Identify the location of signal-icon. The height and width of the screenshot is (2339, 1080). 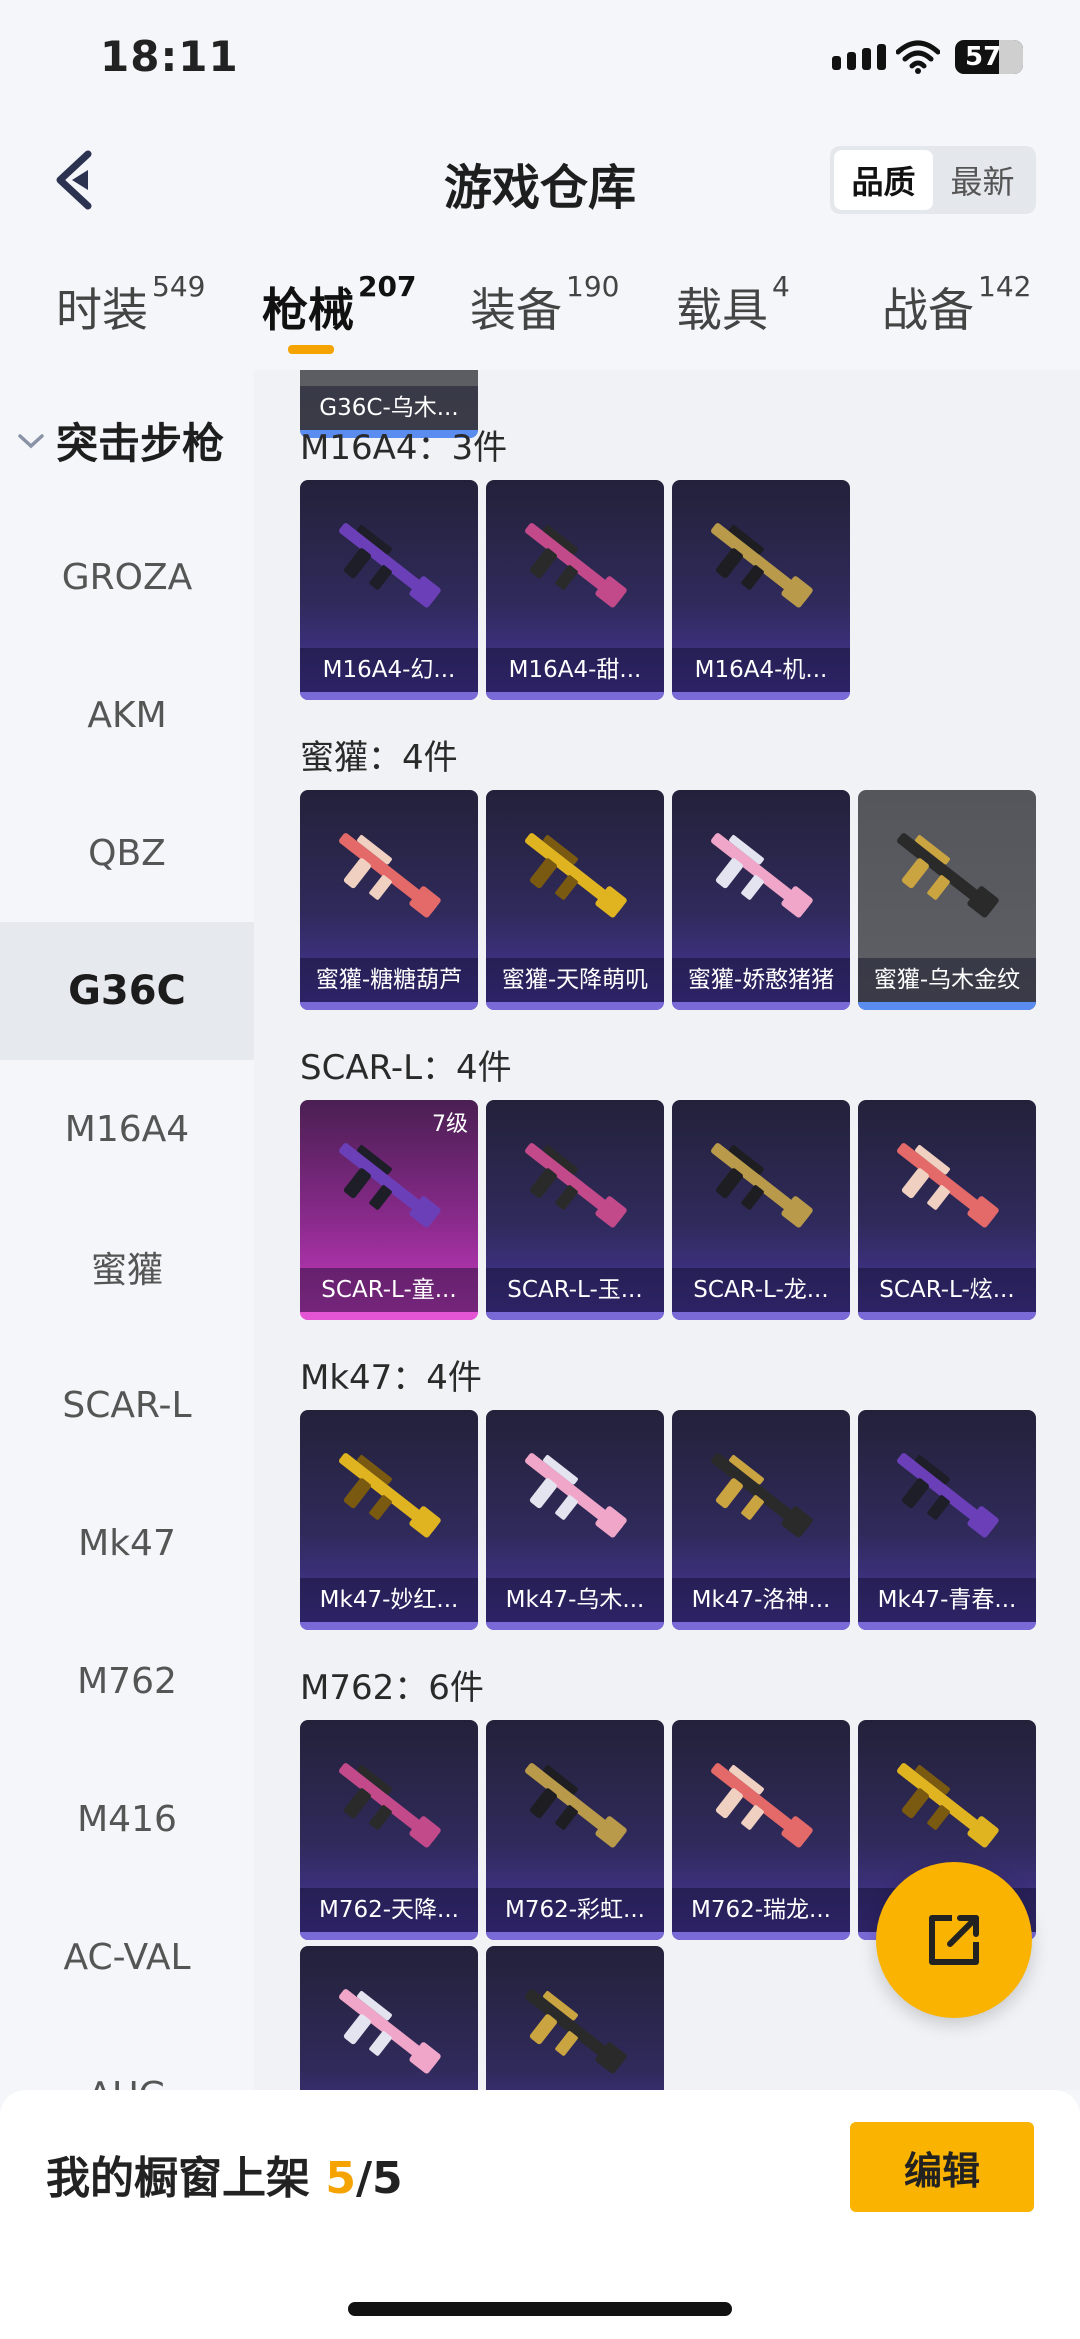
(859, 57).